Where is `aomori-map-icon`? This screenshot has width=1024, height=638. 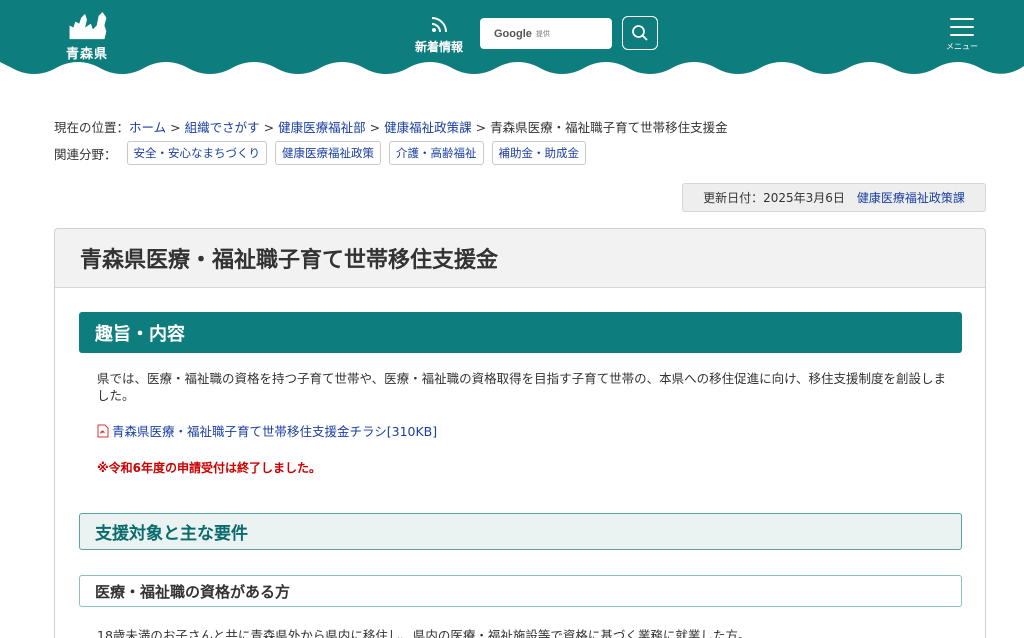
aomori-map-icon is located at coordinates (88, 25).